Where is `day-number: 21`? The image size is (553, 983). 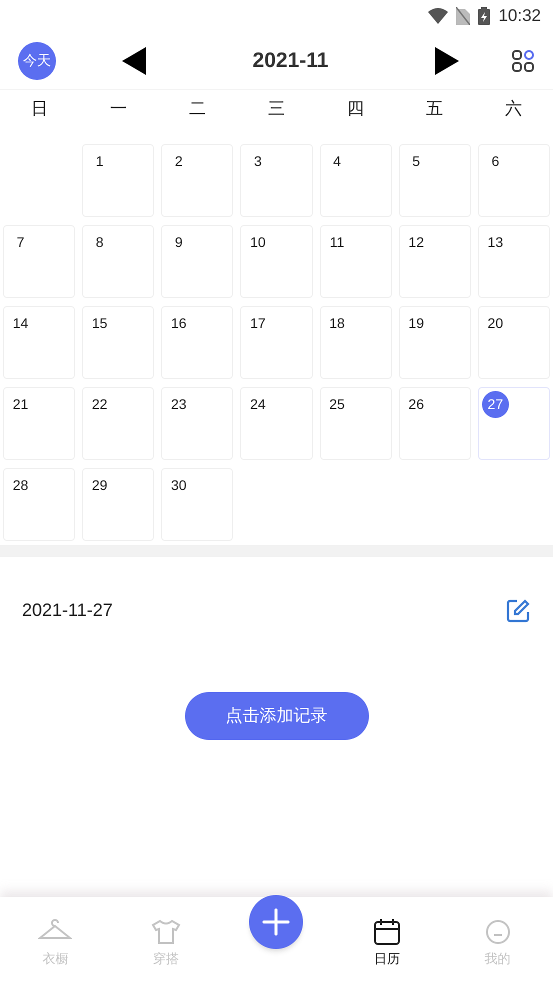
day-number: 21 is located at coordinates (21, 404).